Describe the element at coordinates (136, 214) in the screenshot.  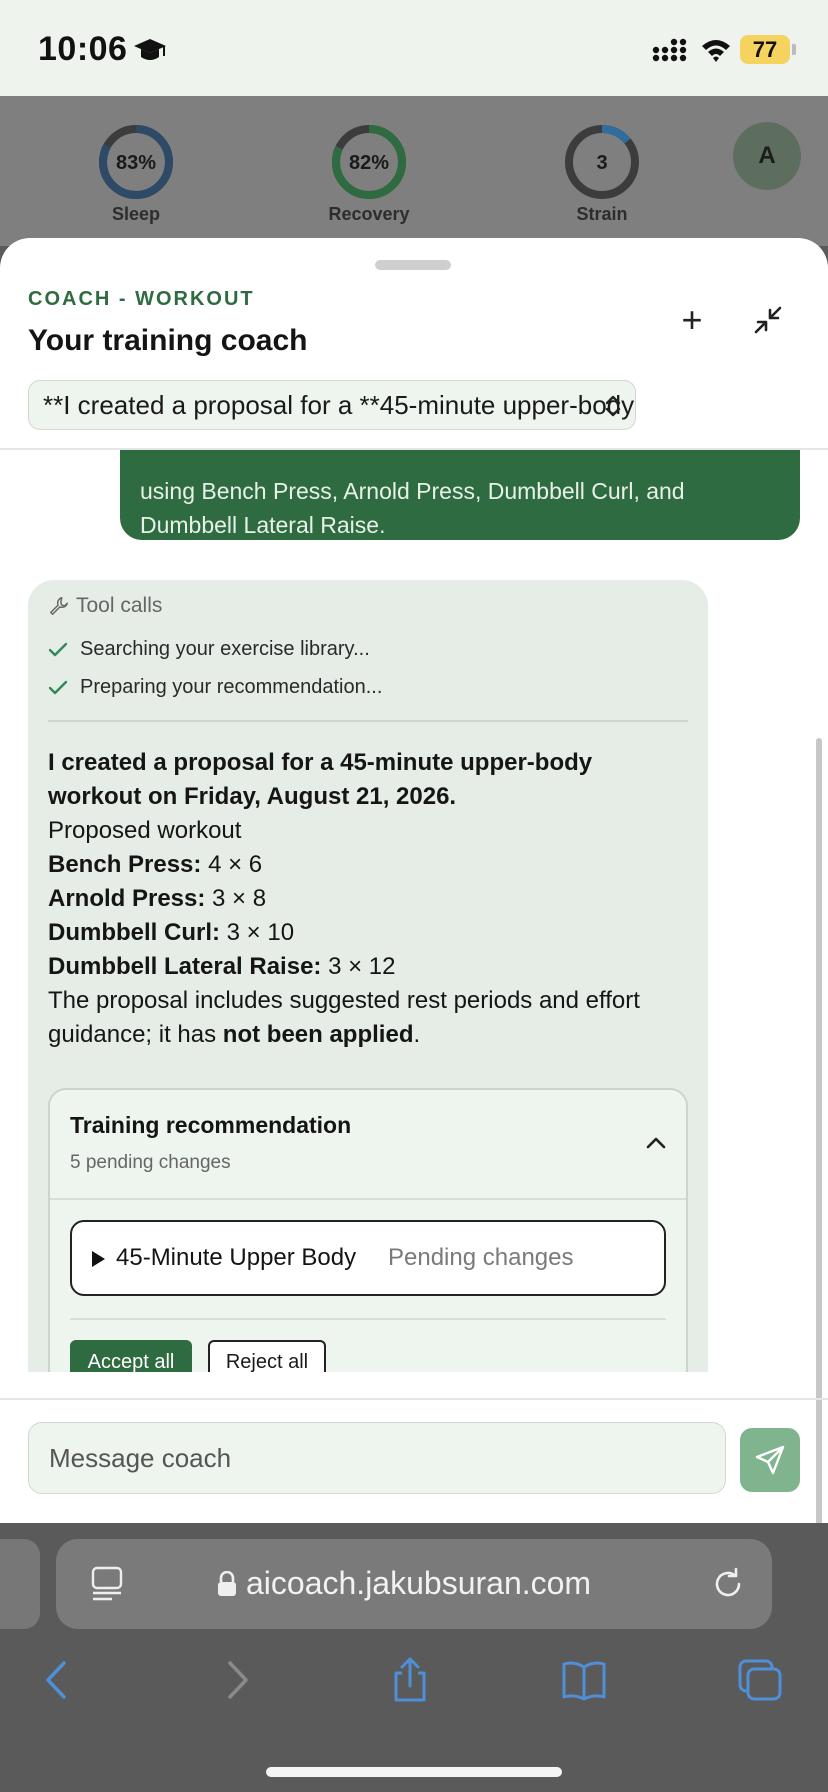
I see `metric-label-sleep: Sleep` at that location.